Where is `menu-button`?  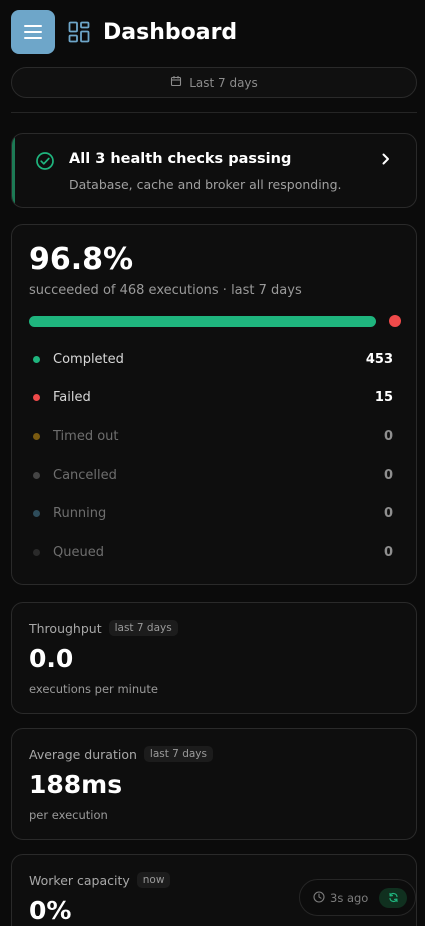 menu-button is located at coordinates (33, 32).